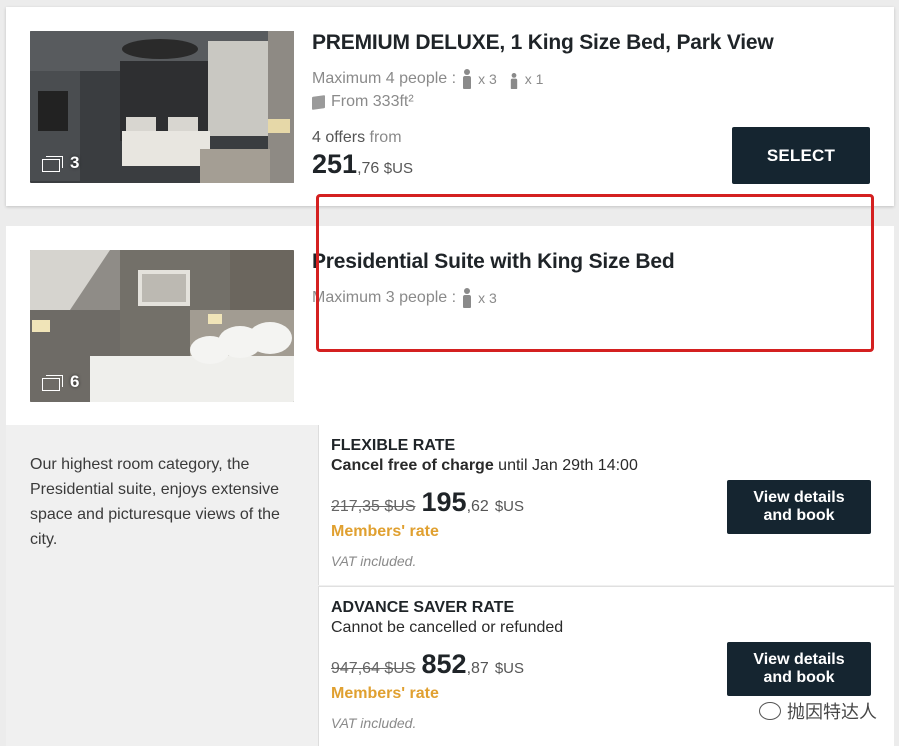 The image size is (899, 746). I want to click on cancellation-policy: Cannot be cancelled or refunded, so click(447, 627).